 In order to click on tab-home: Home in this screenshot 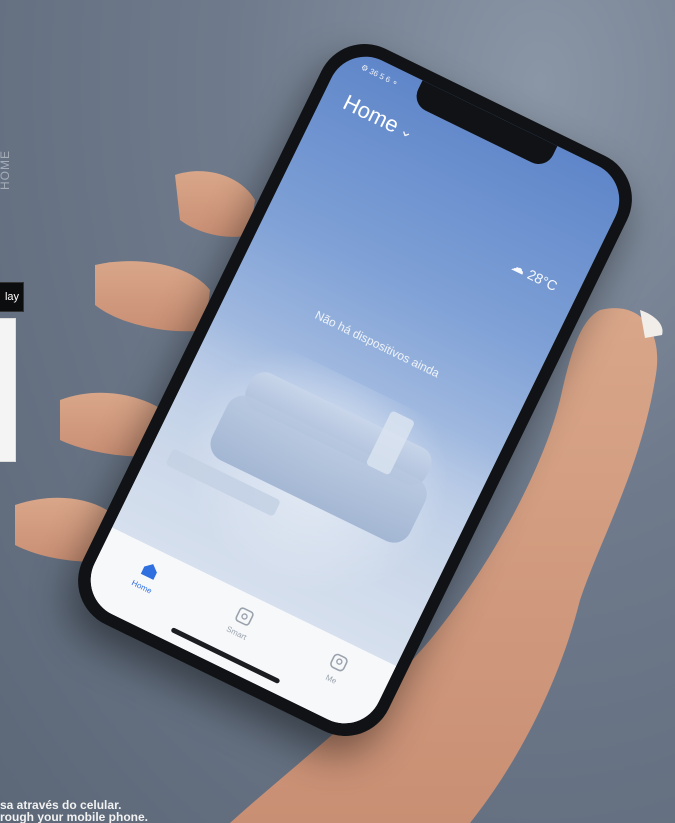, I will do `click(147, 575)`.